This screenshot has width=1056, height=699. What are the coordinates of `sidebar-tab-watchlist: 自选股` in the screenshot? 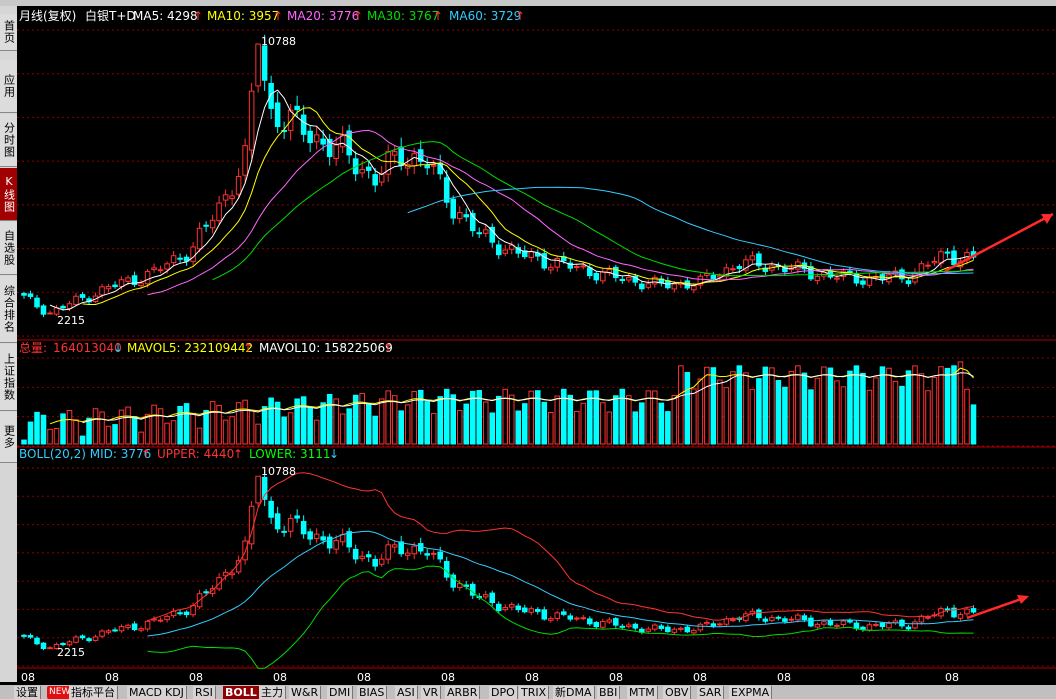 It's located at (8, 248).